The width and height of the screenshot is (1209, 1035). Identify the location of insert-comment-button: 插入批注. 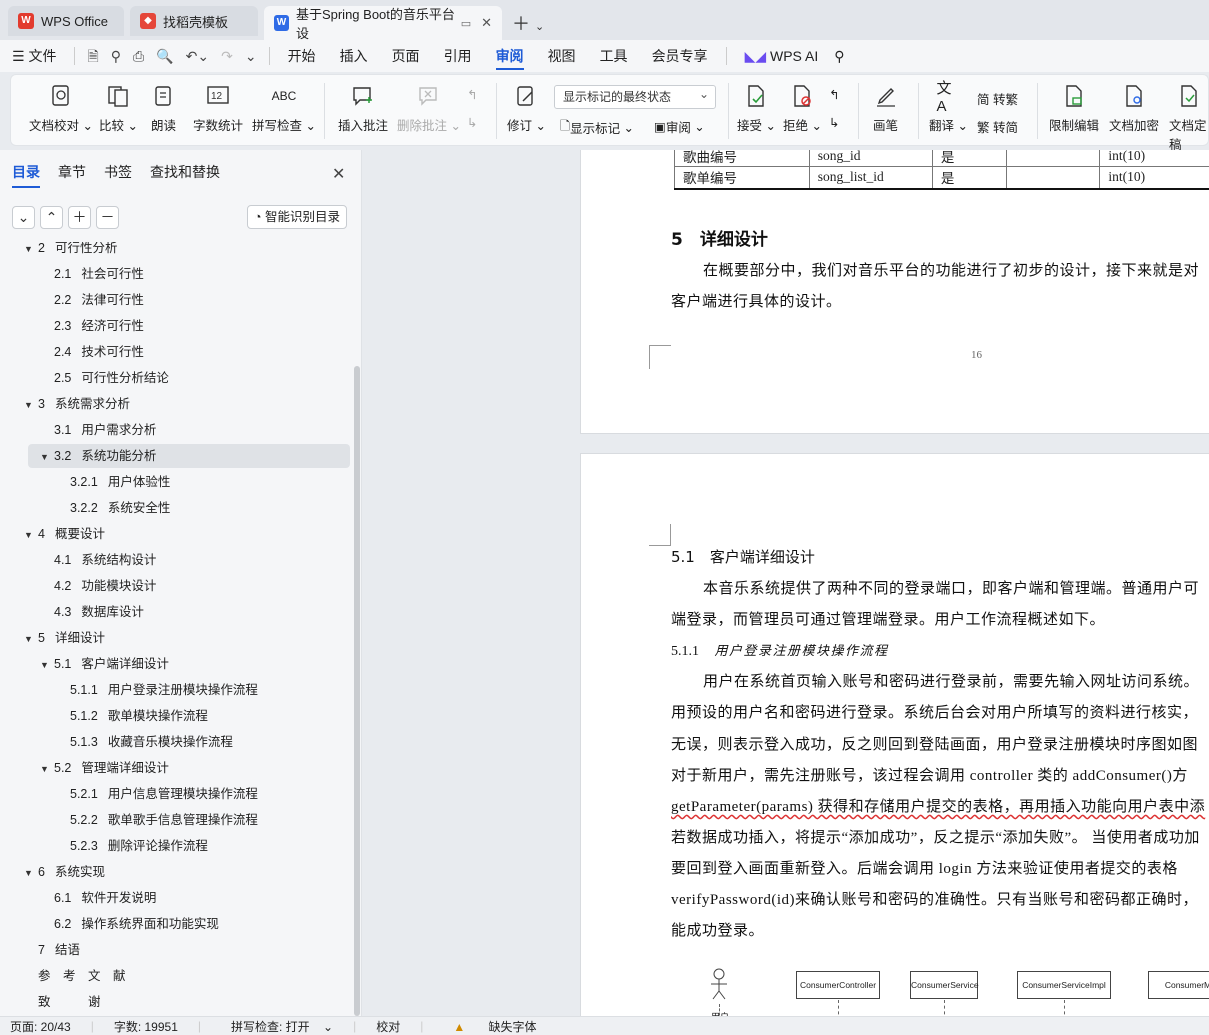
(363, 108).